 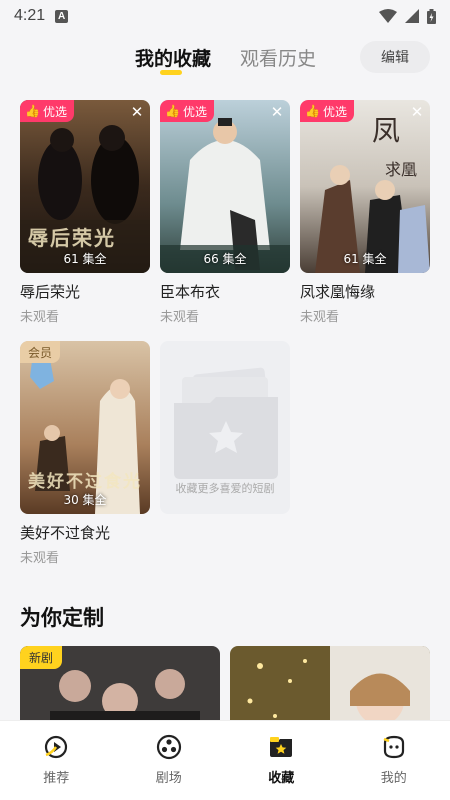 I want to click on card-title: 辱后荣光, so click(x=85, y=291).